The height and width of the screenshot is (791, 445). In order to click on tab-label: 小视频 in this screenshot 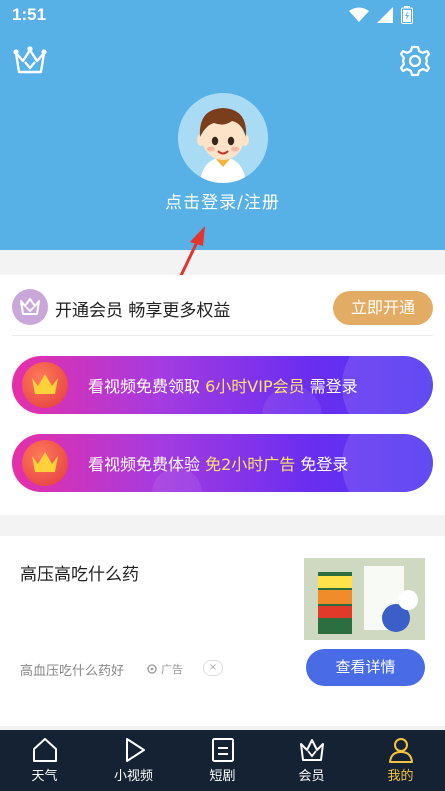, I will do `click(133, 776)`.